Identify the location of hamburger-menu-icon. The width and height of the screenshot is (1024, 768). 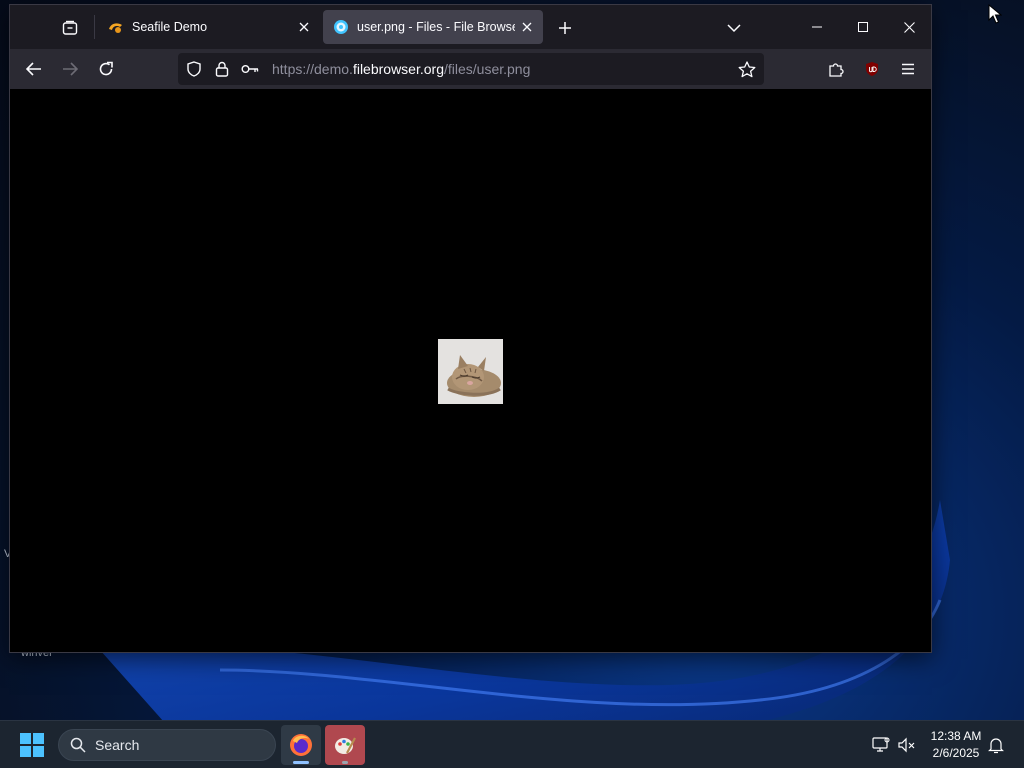
(908, 69).